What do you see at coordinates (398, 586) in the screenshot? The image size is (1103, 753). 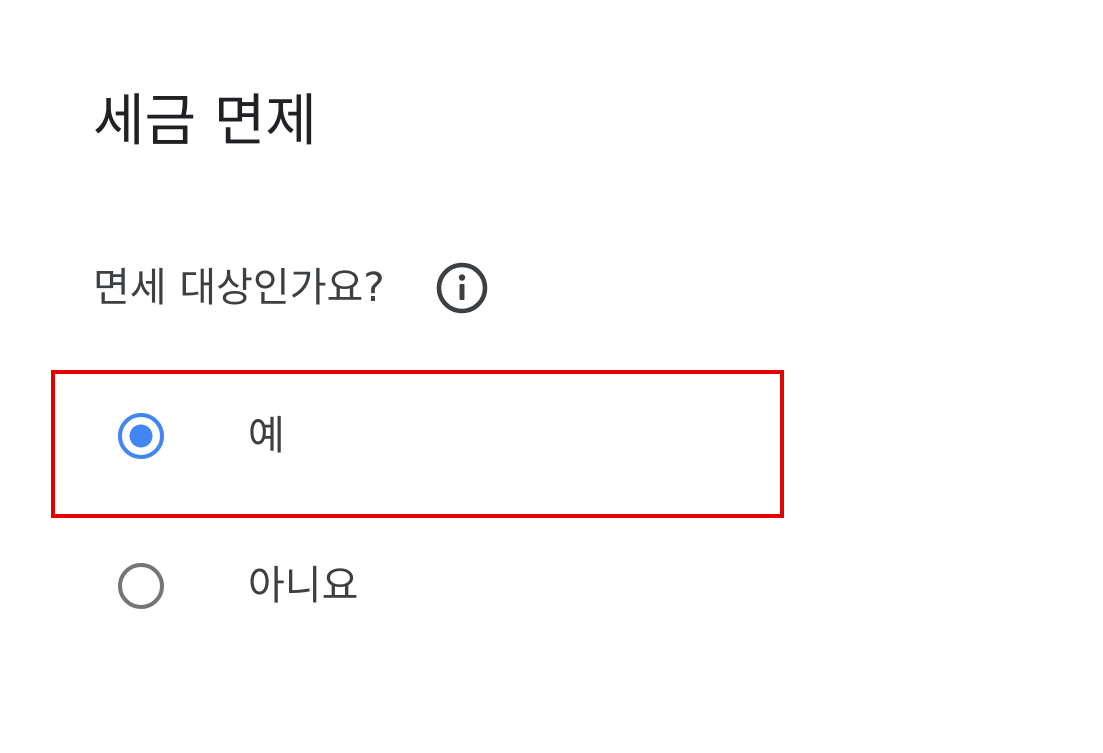 I see `radio-option-no: 아니요` at bounding box center [398, 586].